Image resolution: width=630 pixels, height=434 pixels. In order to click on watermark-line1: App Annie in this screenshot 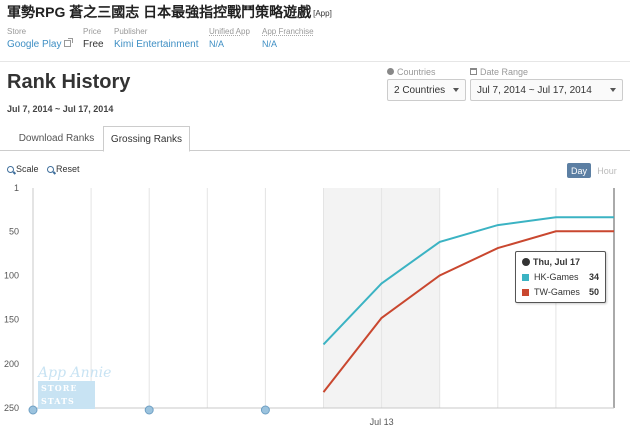, I will do `click(75, 373)`.